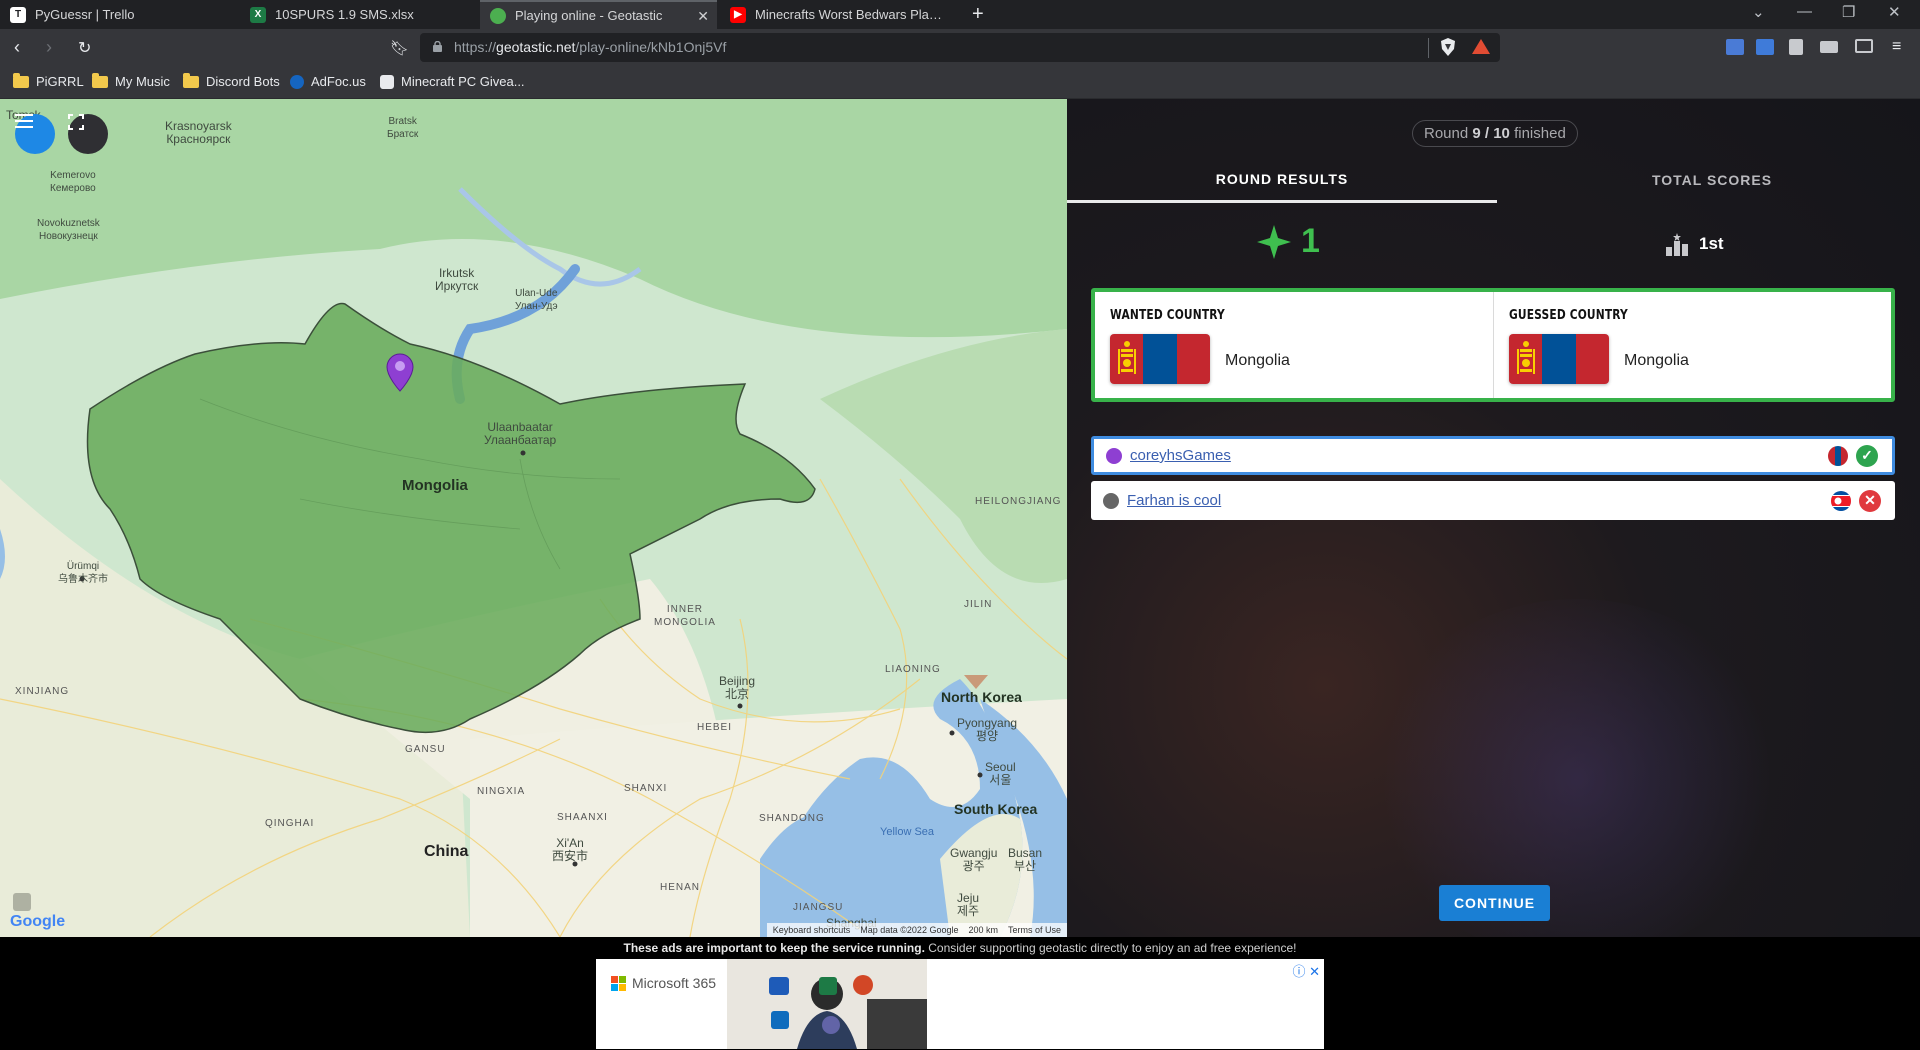  What do you see at coordinates (1495, 133) in the screenshot?
I see `round-status-badge: Round 9 / 10 finished` at bounding box center [1495, 133].